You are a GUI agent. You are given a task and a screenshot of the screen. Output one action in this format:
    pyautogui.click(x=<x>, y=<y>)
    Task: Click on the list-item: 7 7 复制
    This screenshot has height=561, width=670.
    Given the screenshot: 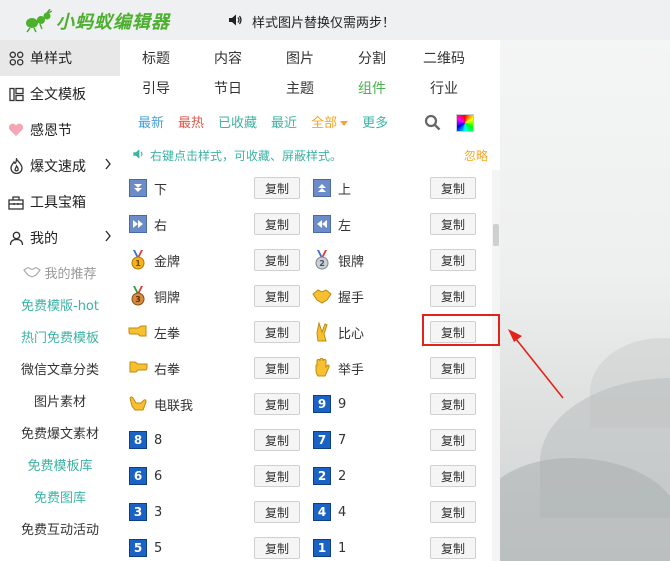 What is the action you would take?
    pyautogui.click(x=396, y=440)
    